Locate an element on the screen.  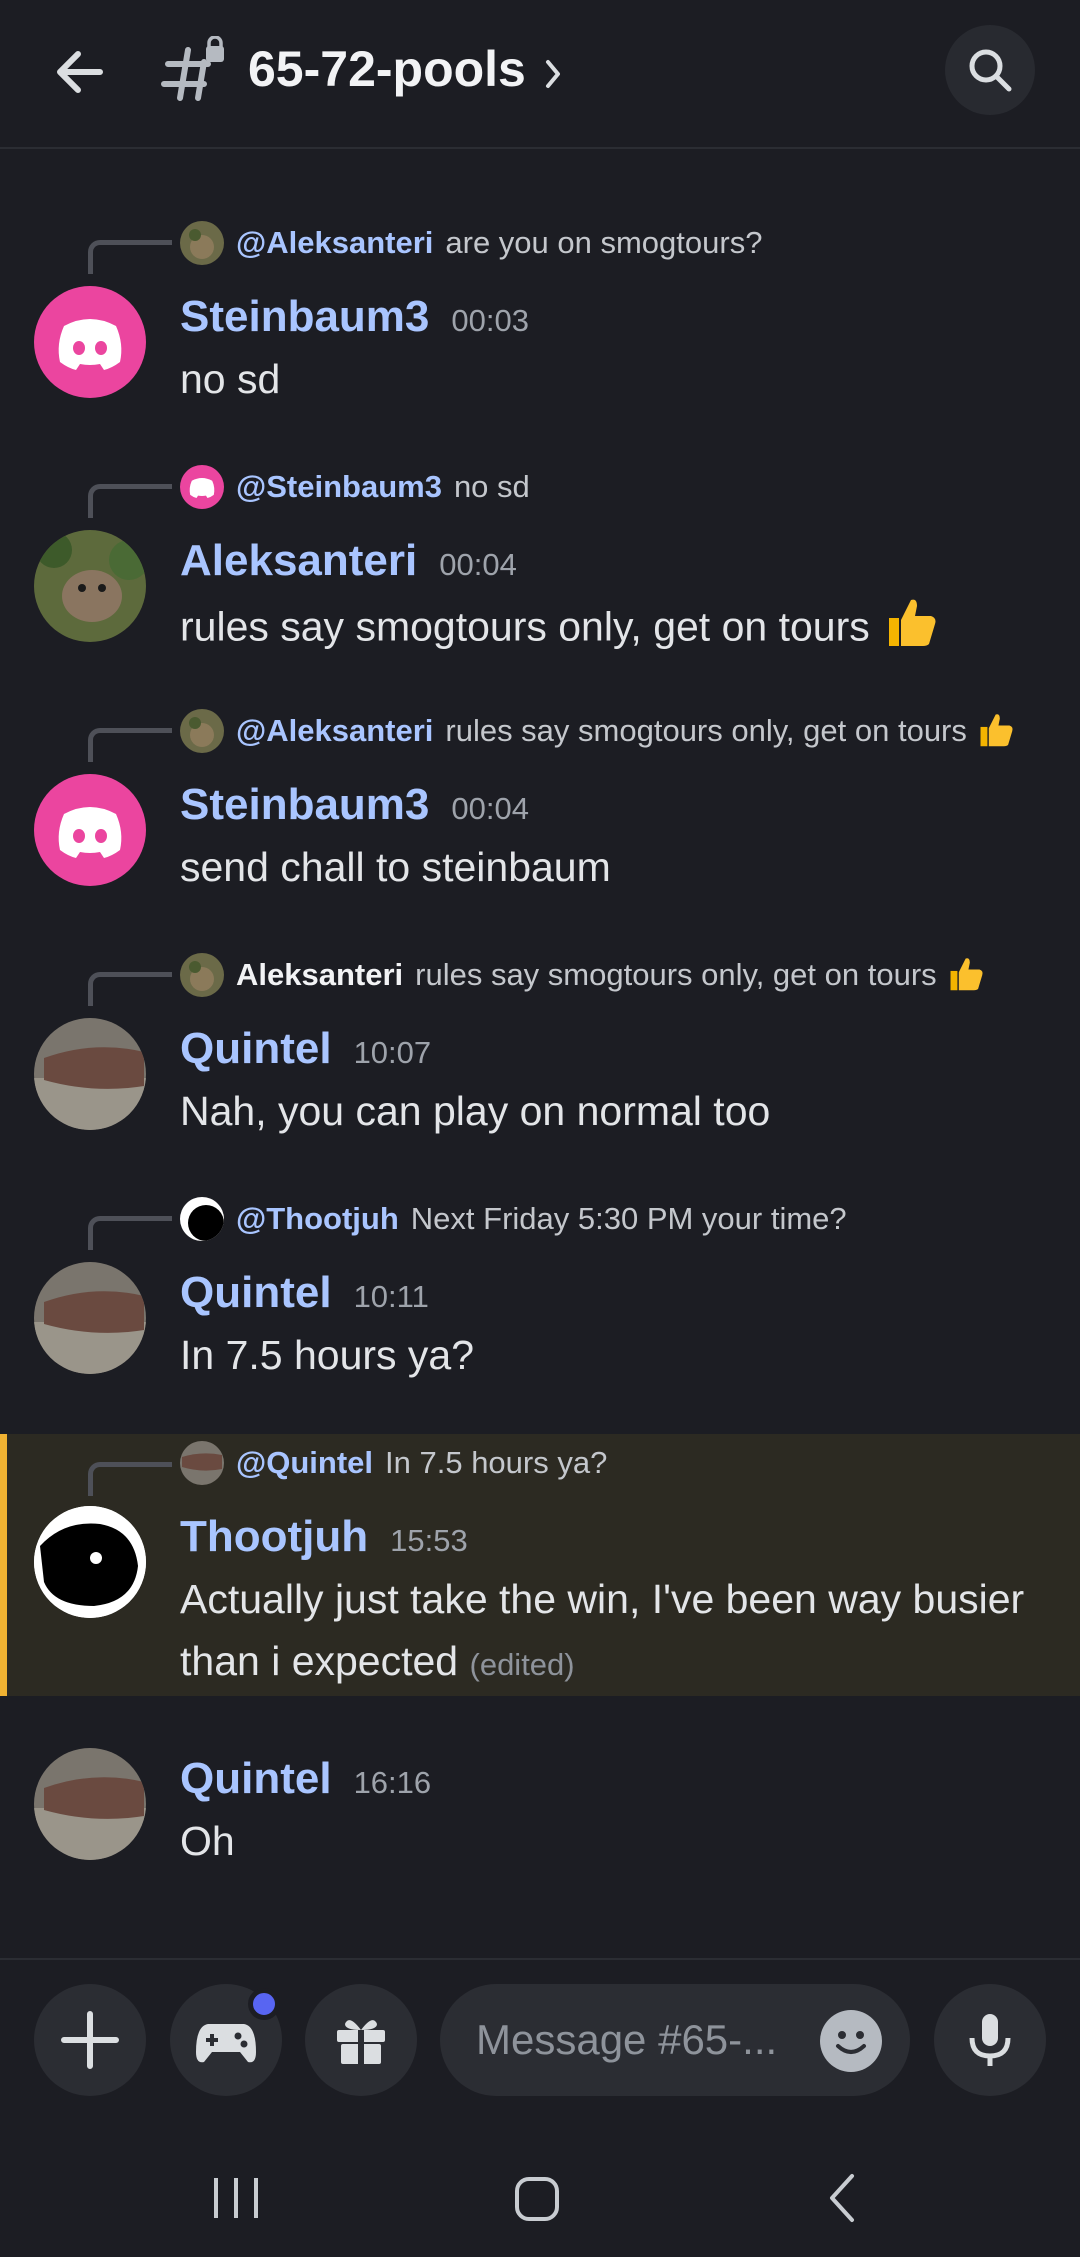
microphone-icon is located at coordinates (990, 2040).